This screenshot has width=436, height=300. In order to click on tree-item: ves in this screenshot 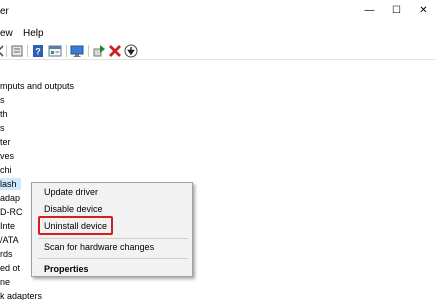, I will do `click(7, 156)`.